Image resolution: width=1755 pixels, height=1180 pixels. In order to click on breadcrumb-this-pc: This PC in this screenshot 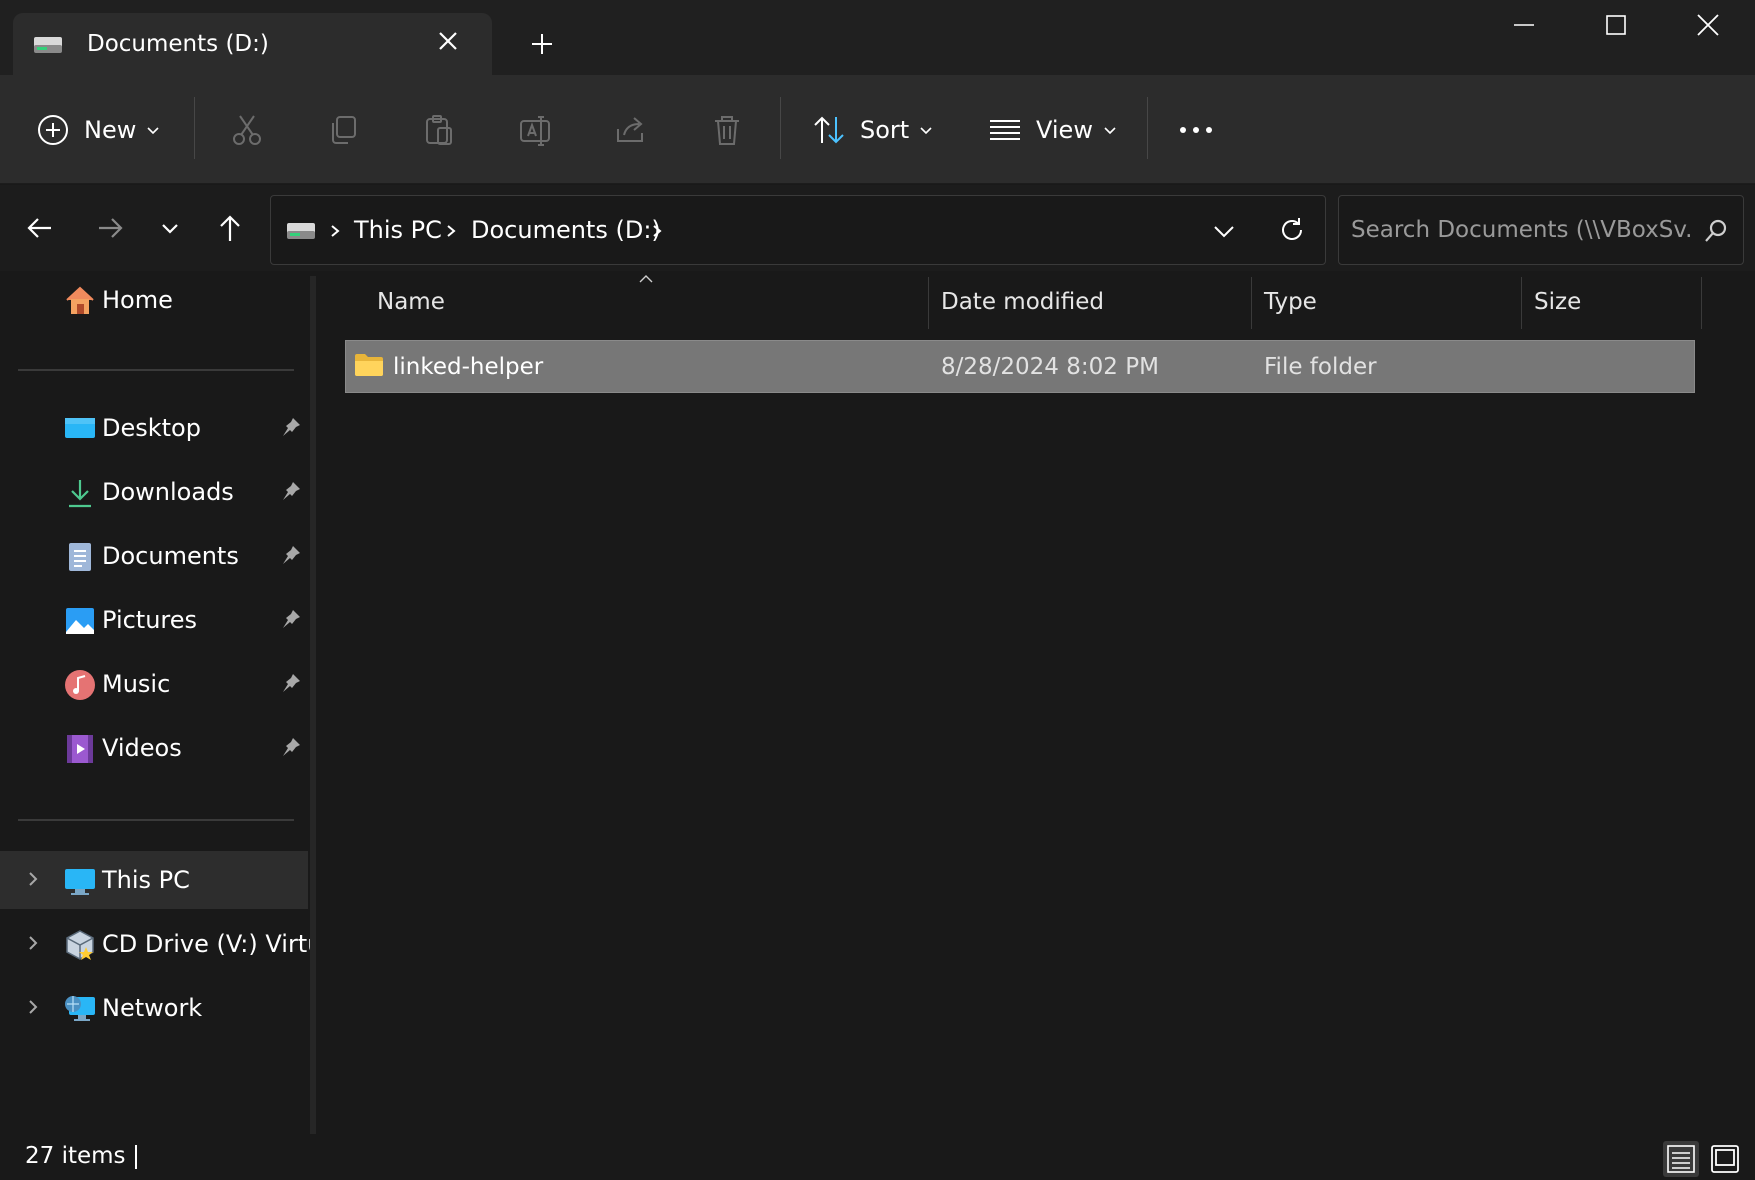, I will do `click(398, 230)`.